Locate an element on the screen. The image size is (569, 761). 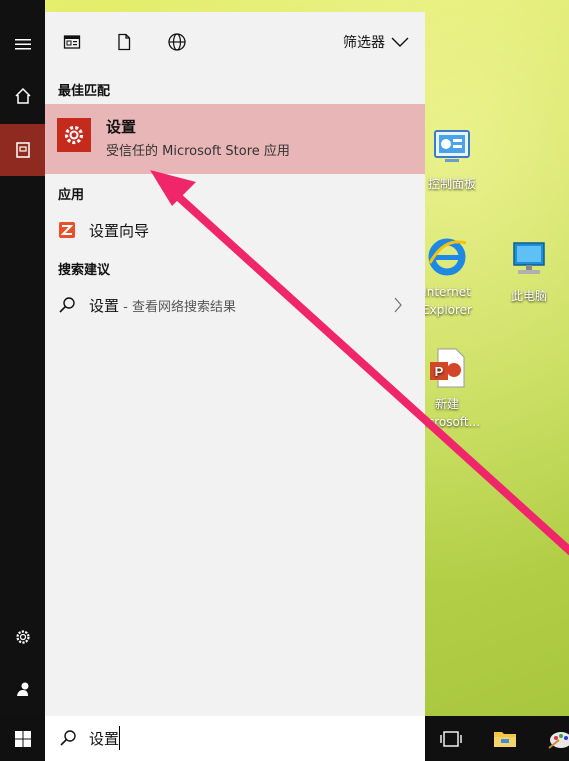
documents-scope-button is located at coordinates (124, 42).